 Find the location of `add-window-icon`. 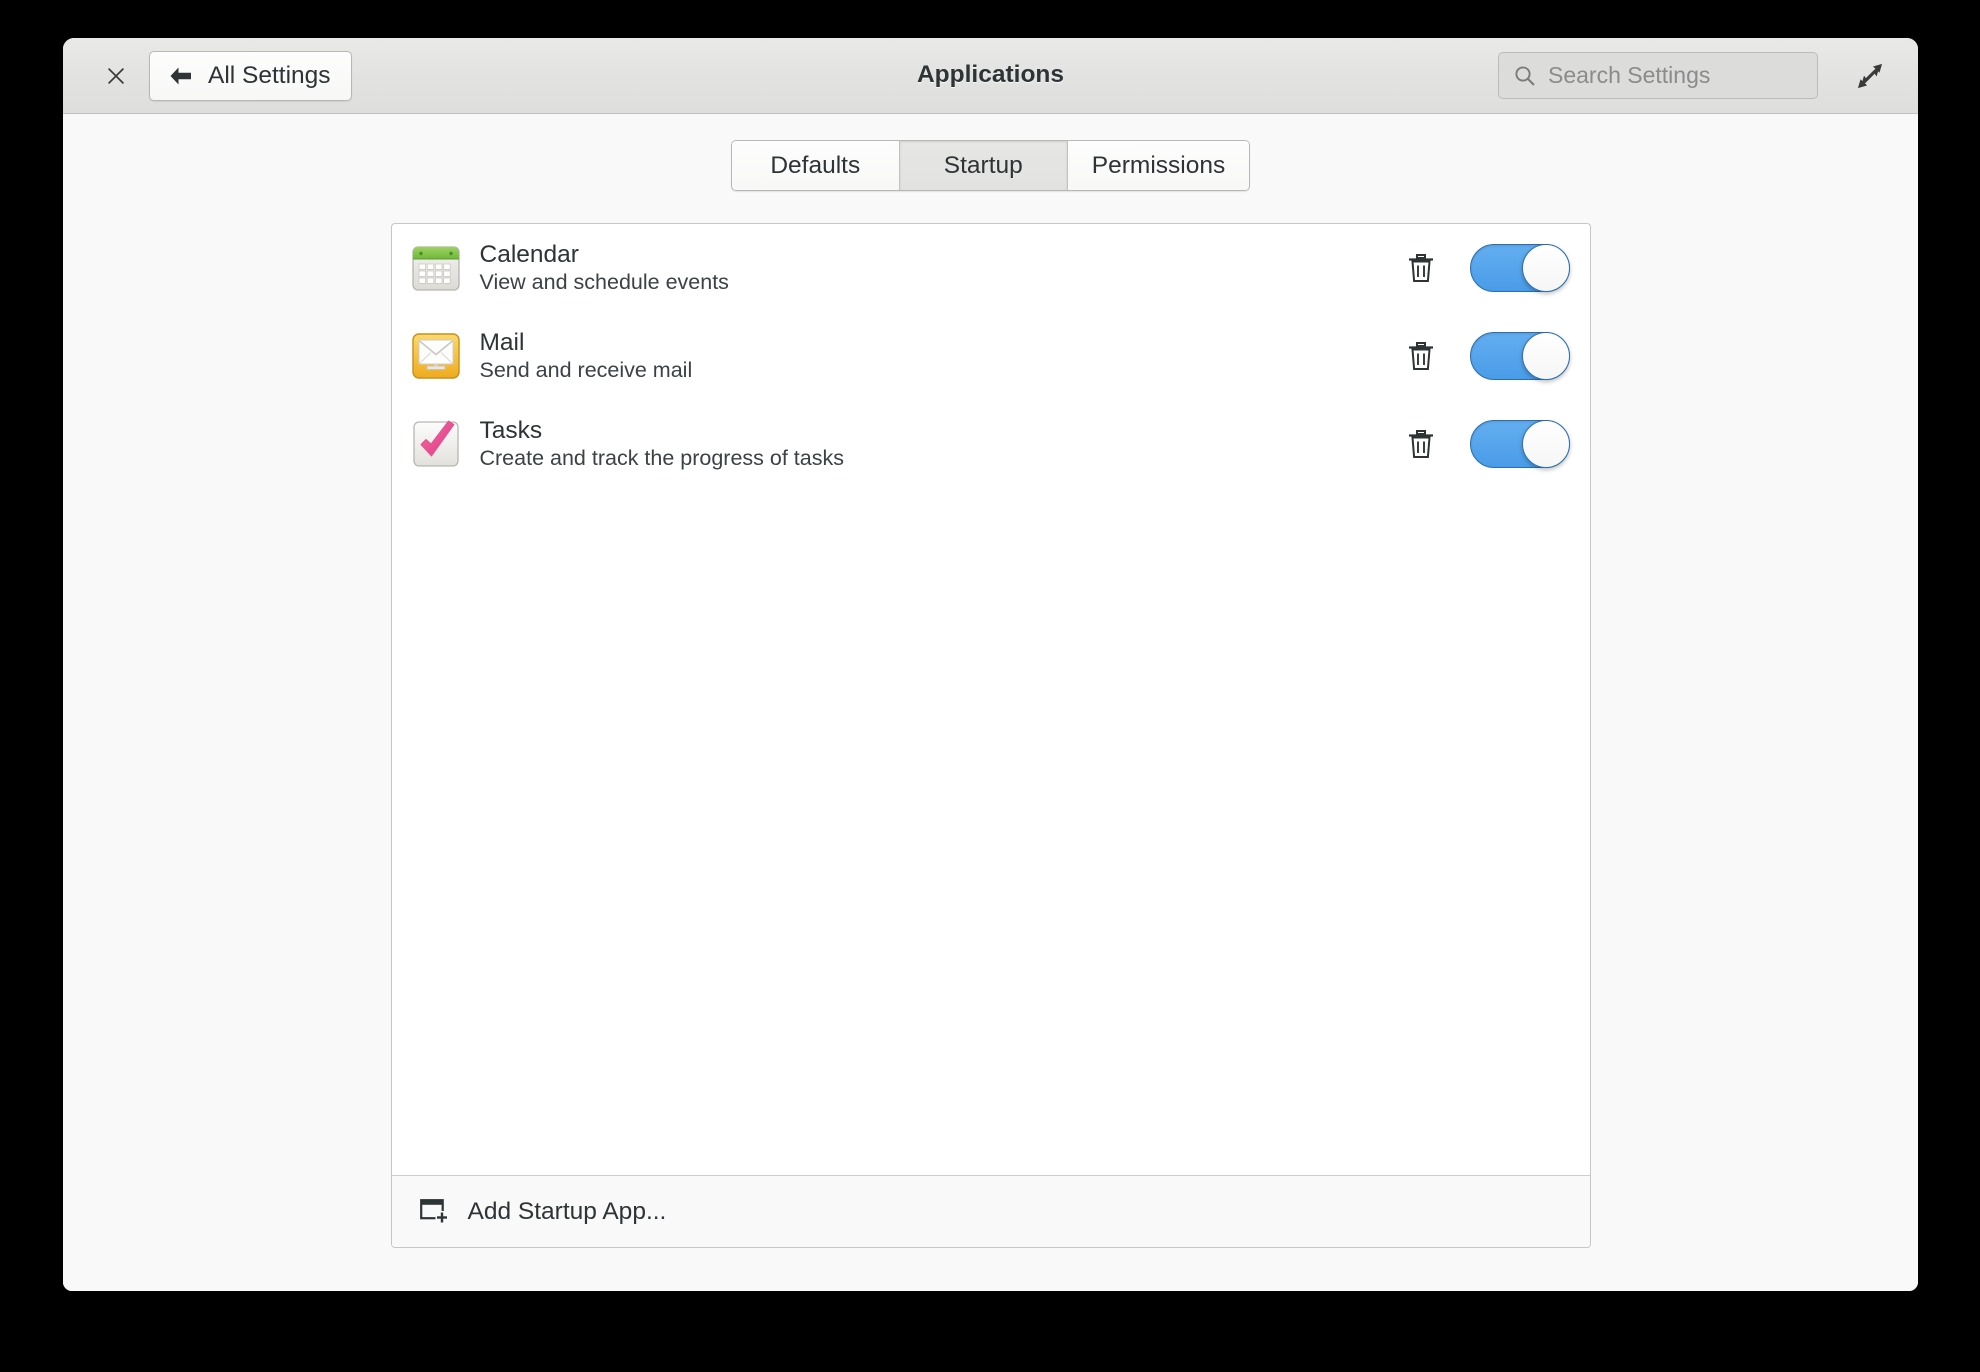

add-window-icon is located at coordinates (434, 1212).